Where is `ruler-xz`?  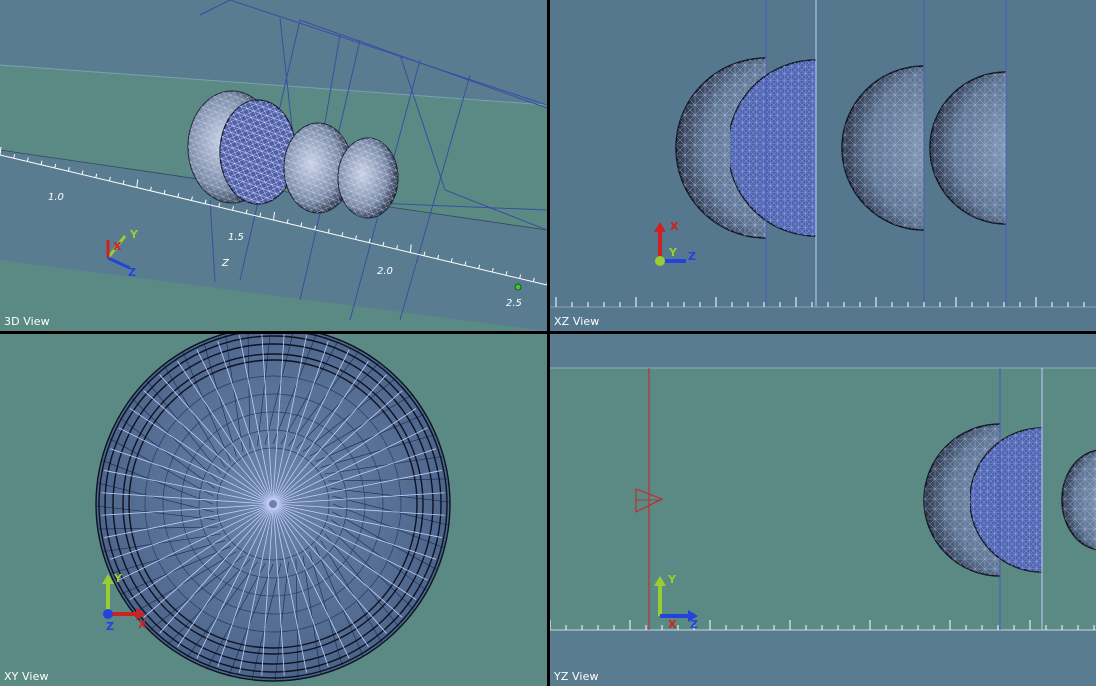
ruler-xz is located at coordinates (820, 302).